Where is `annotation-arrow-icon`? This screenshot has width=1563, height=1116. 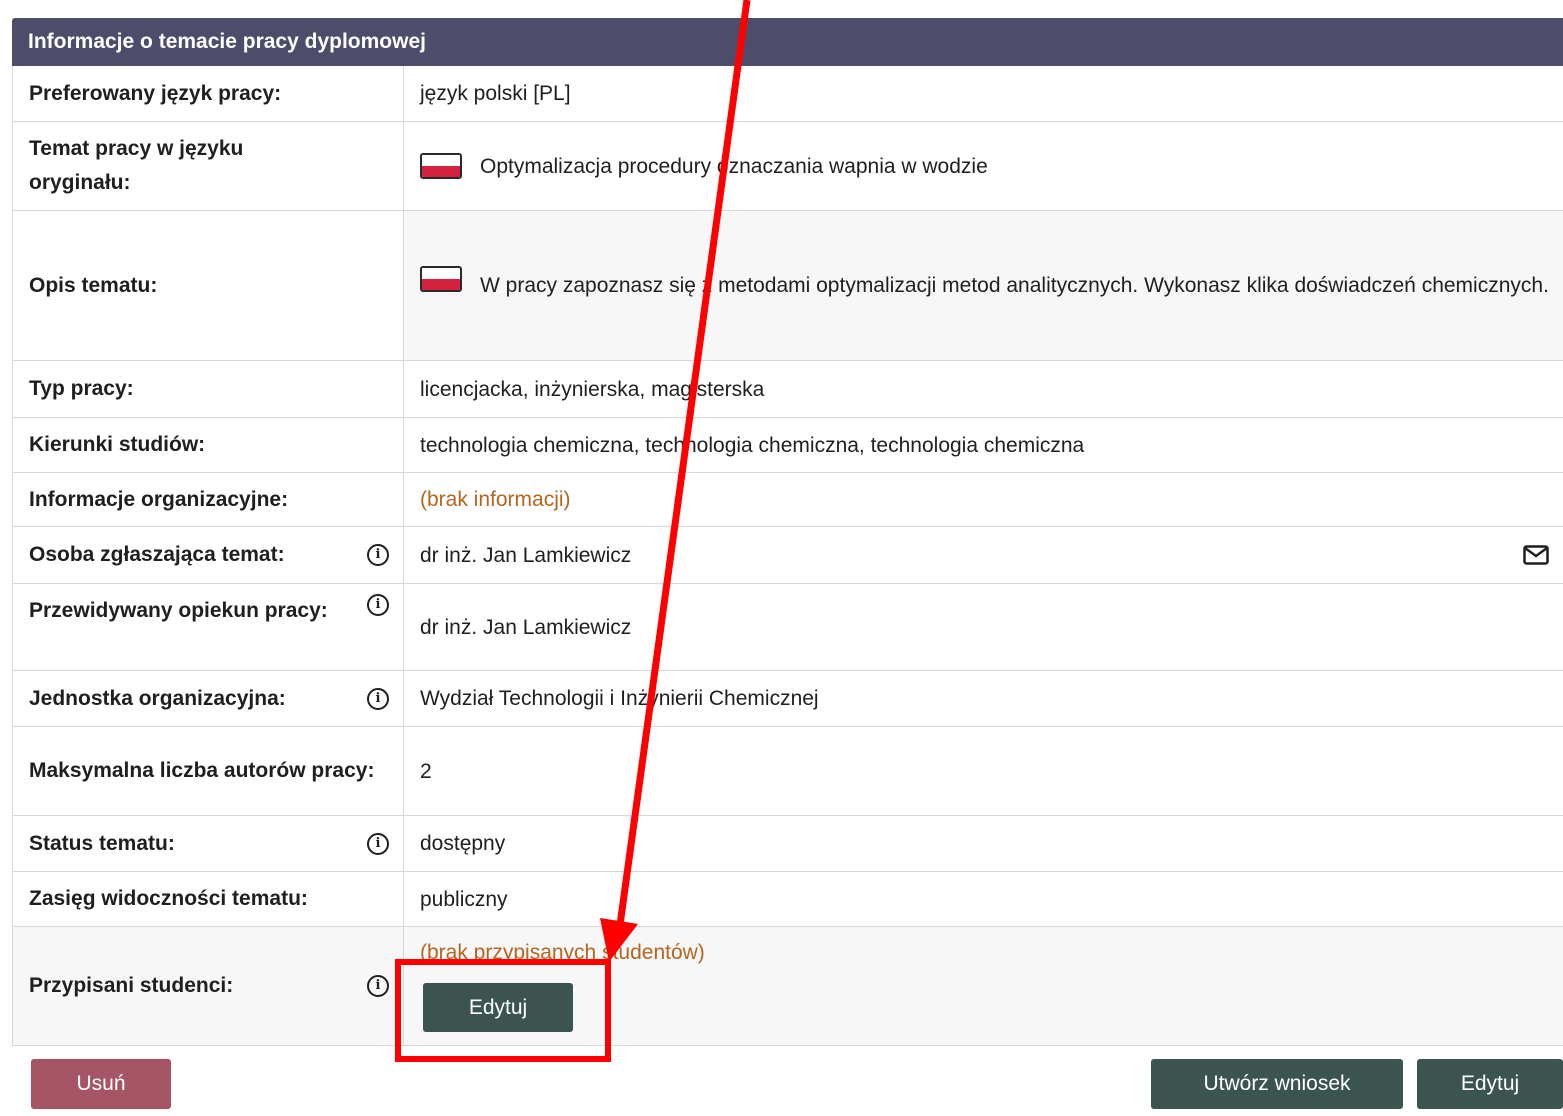 annotation-arrow-icon is located at coordinates (675, 481).